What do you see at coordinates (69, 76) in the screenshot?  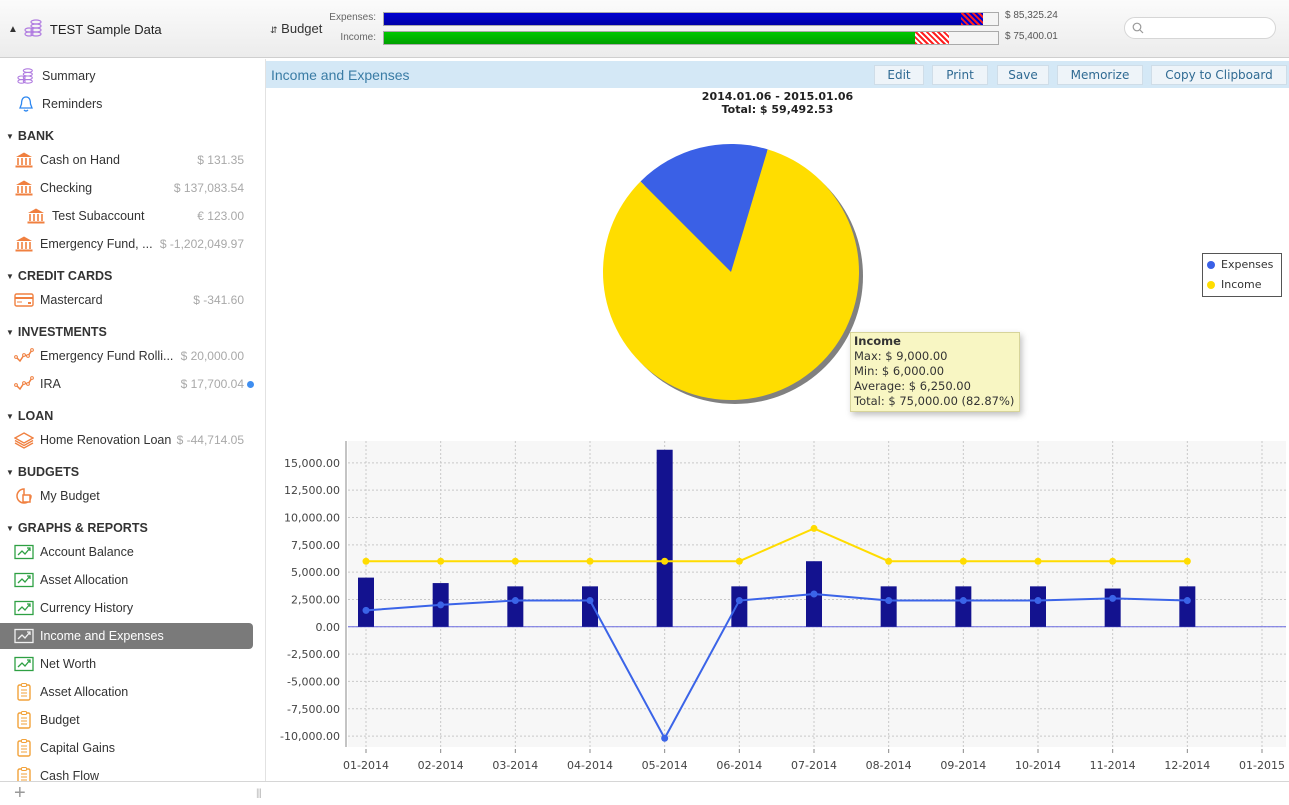 I see `sidebar-item-label: Summary` at bounding box center [69, 76].